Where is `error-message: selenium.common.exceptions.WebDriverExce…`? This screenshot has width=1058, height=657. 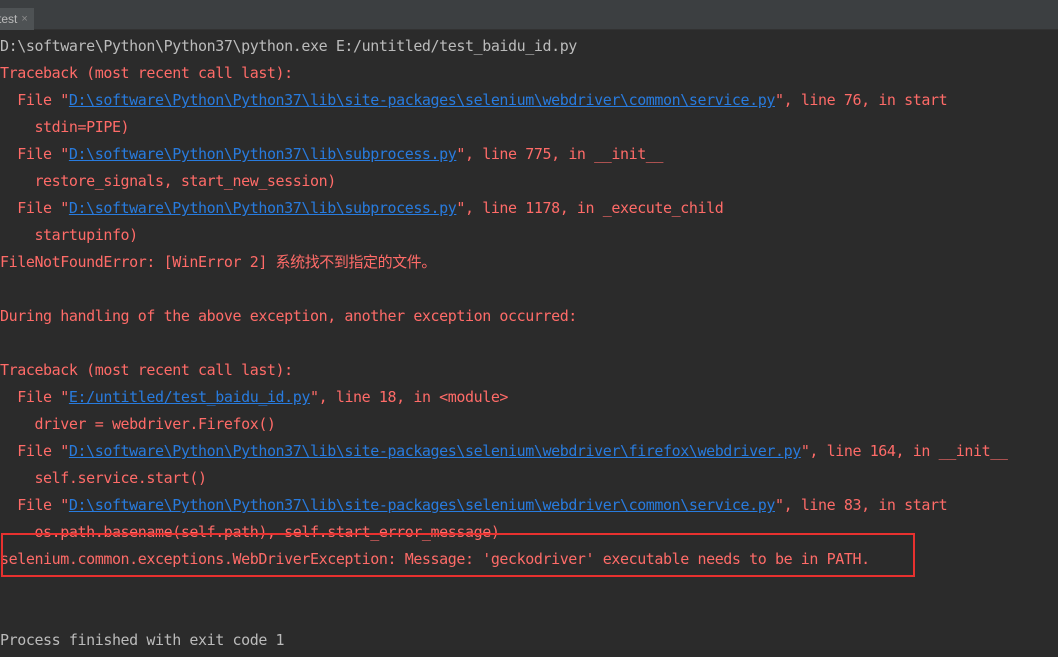
error-message: selenium.common.exceptions.WebDriverExce… is located at coordinates (435, 559).